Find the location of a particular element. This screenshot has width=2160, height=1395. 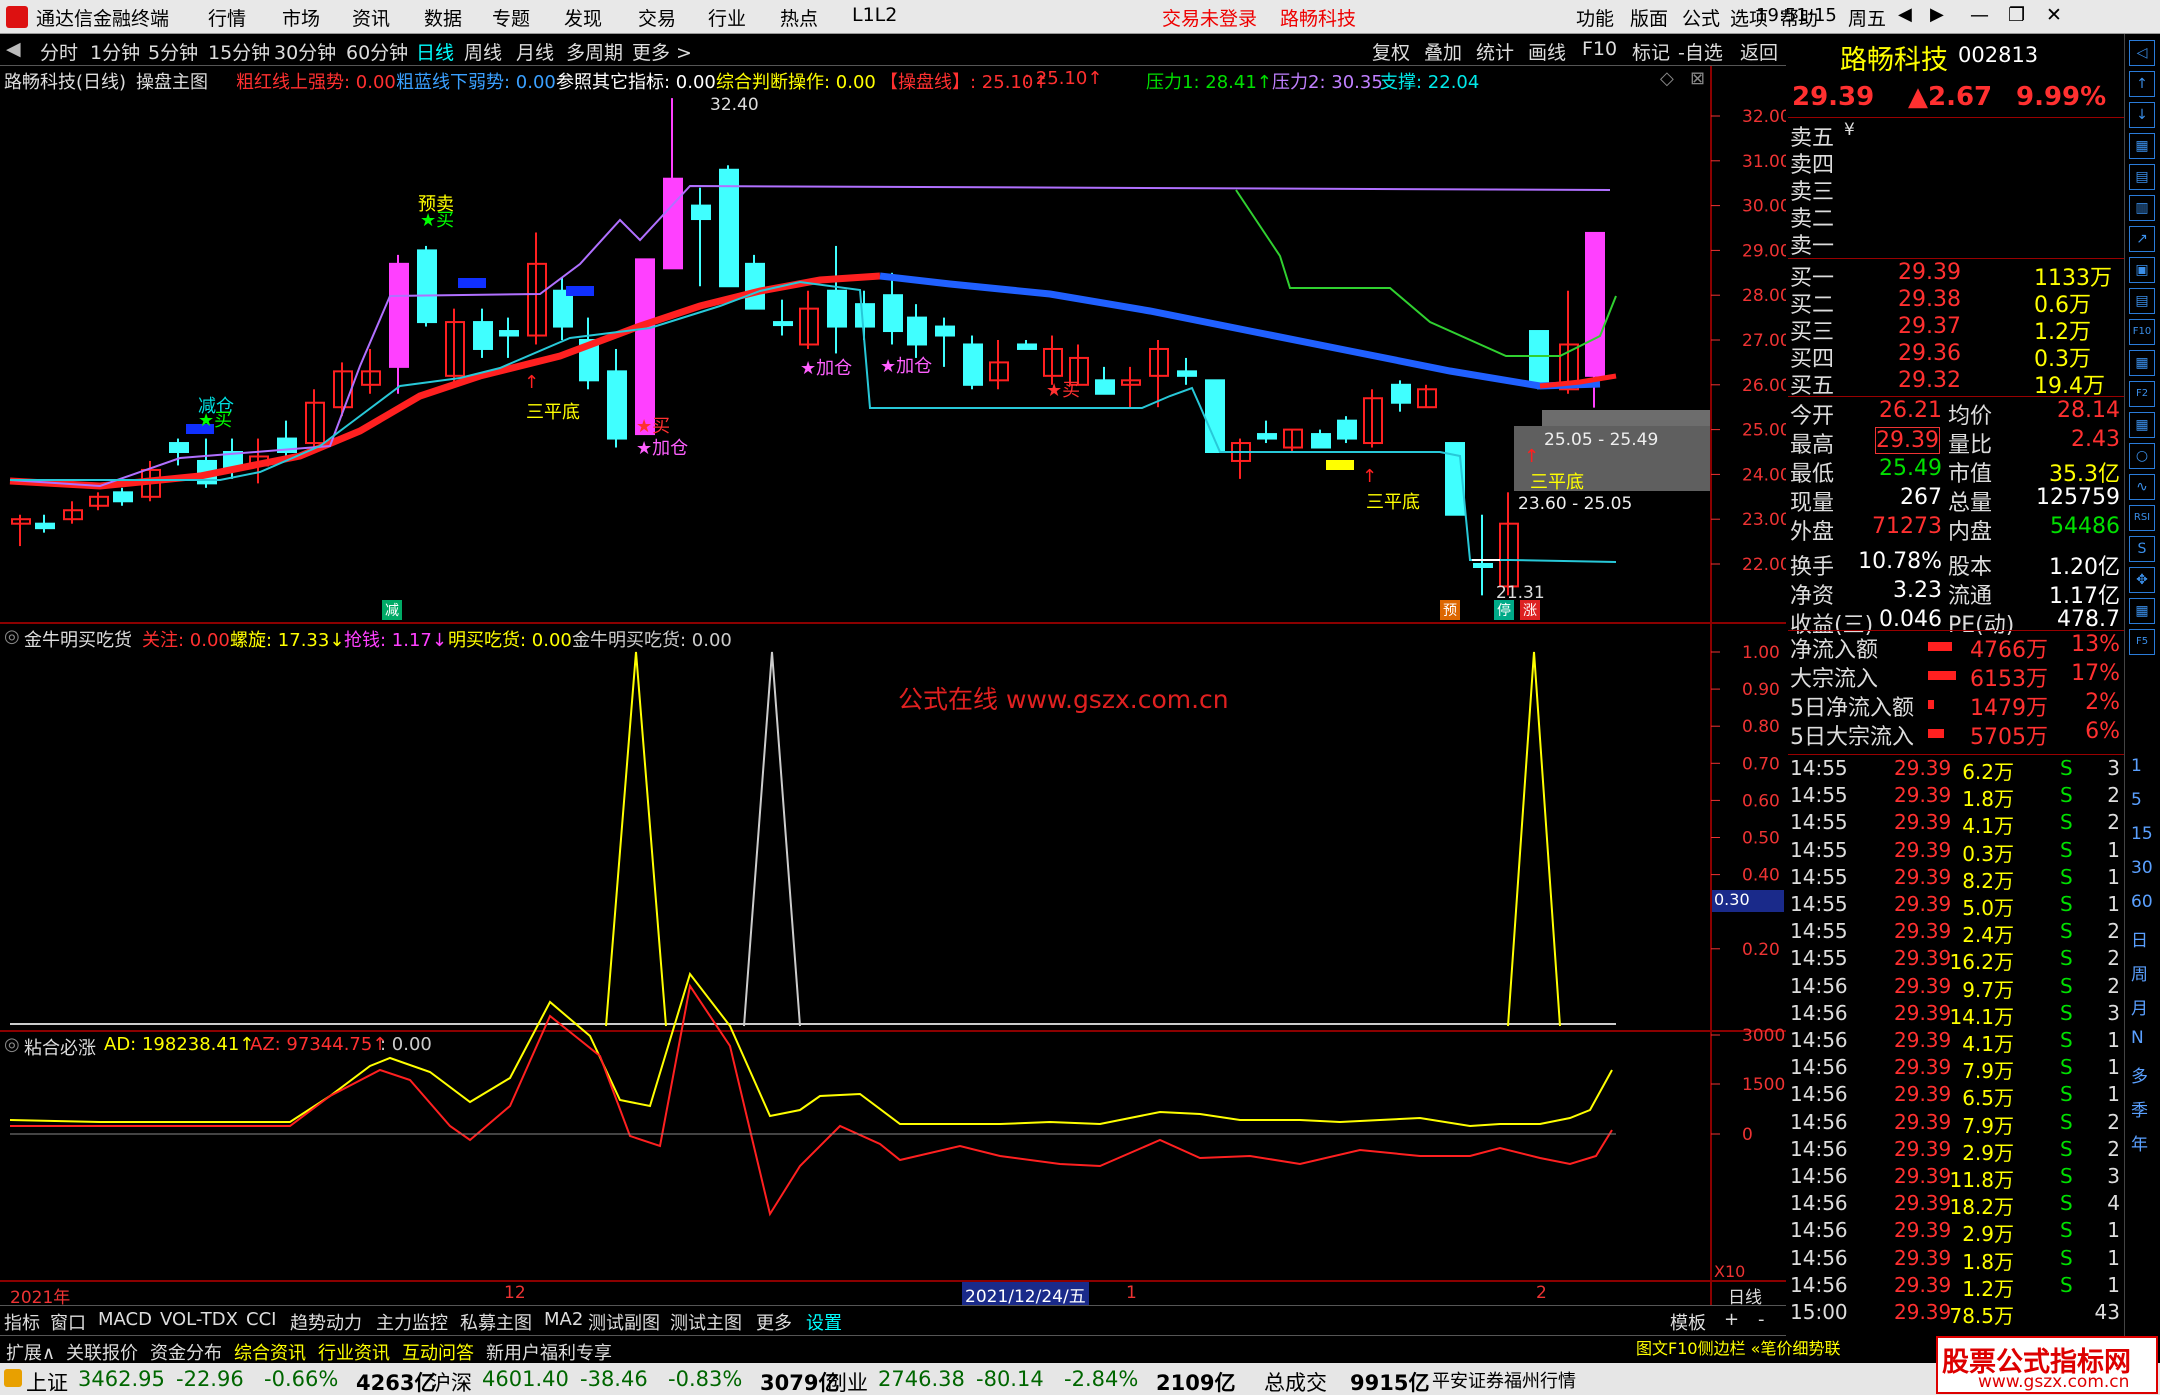

menu-7: 行业 is located at coordinates (727, 17).